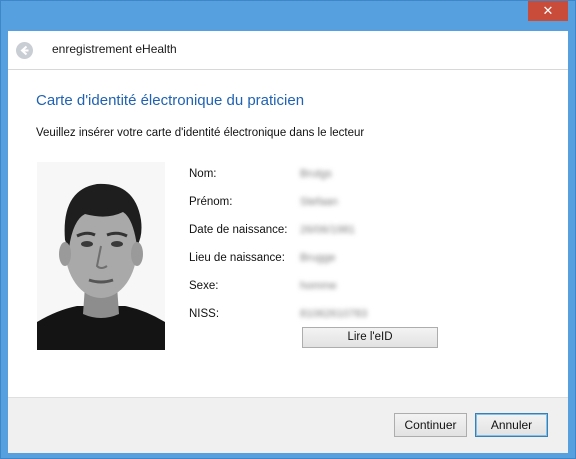  I want to click on value-nom: Brutgs, so click(316, 174).